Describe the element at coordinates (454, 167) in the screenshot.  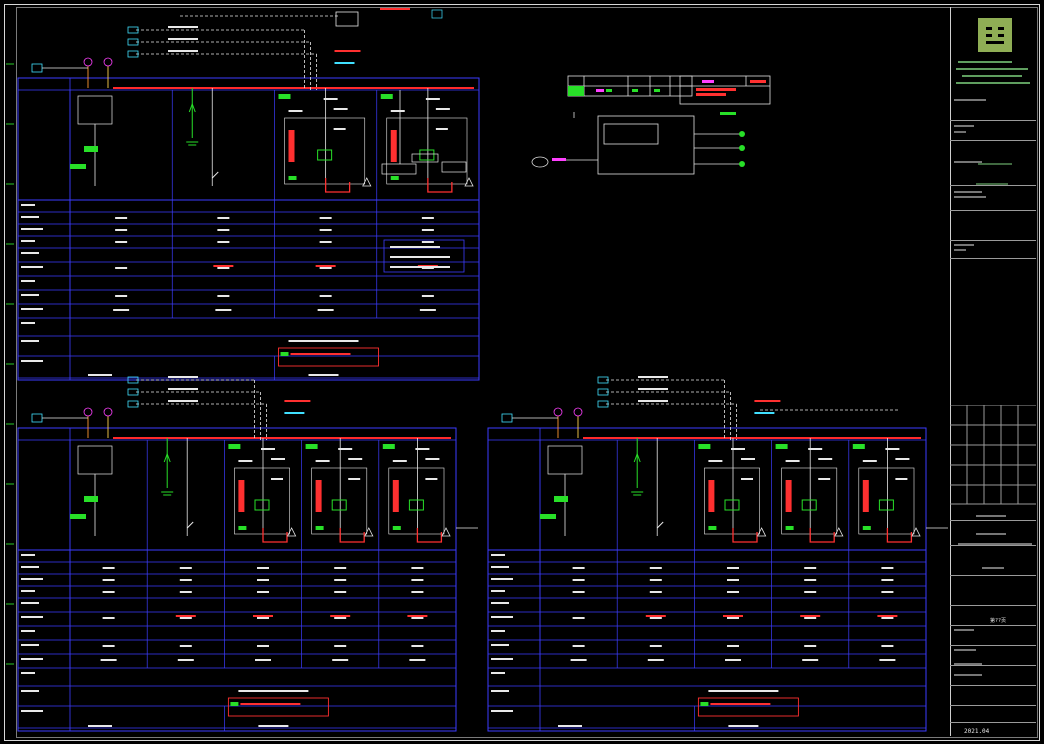
I see `control-unit` at that location.